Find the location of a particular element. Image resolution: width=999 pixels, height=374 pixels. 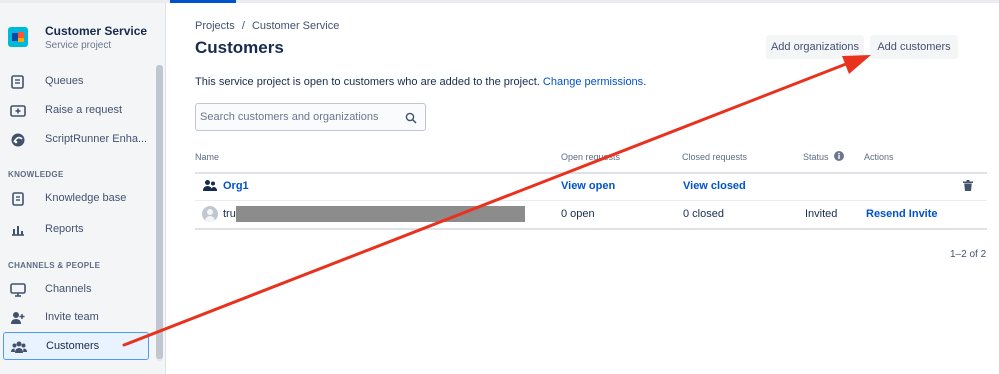

sidebar-item-reports: Reports is located at coordinates (76, 230).